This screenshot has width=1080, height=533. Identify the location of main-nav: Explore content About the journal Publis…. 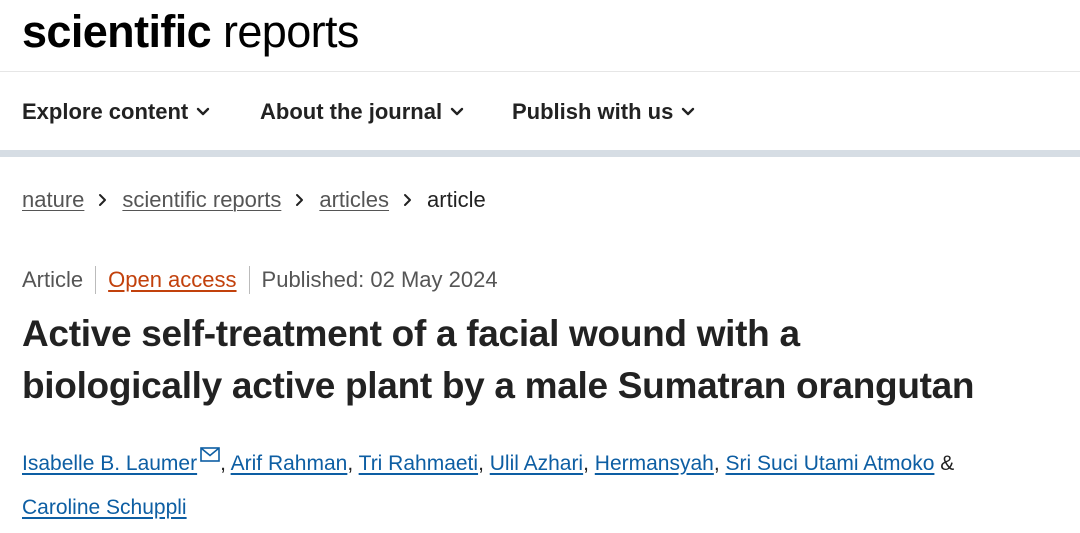
(540, 111).